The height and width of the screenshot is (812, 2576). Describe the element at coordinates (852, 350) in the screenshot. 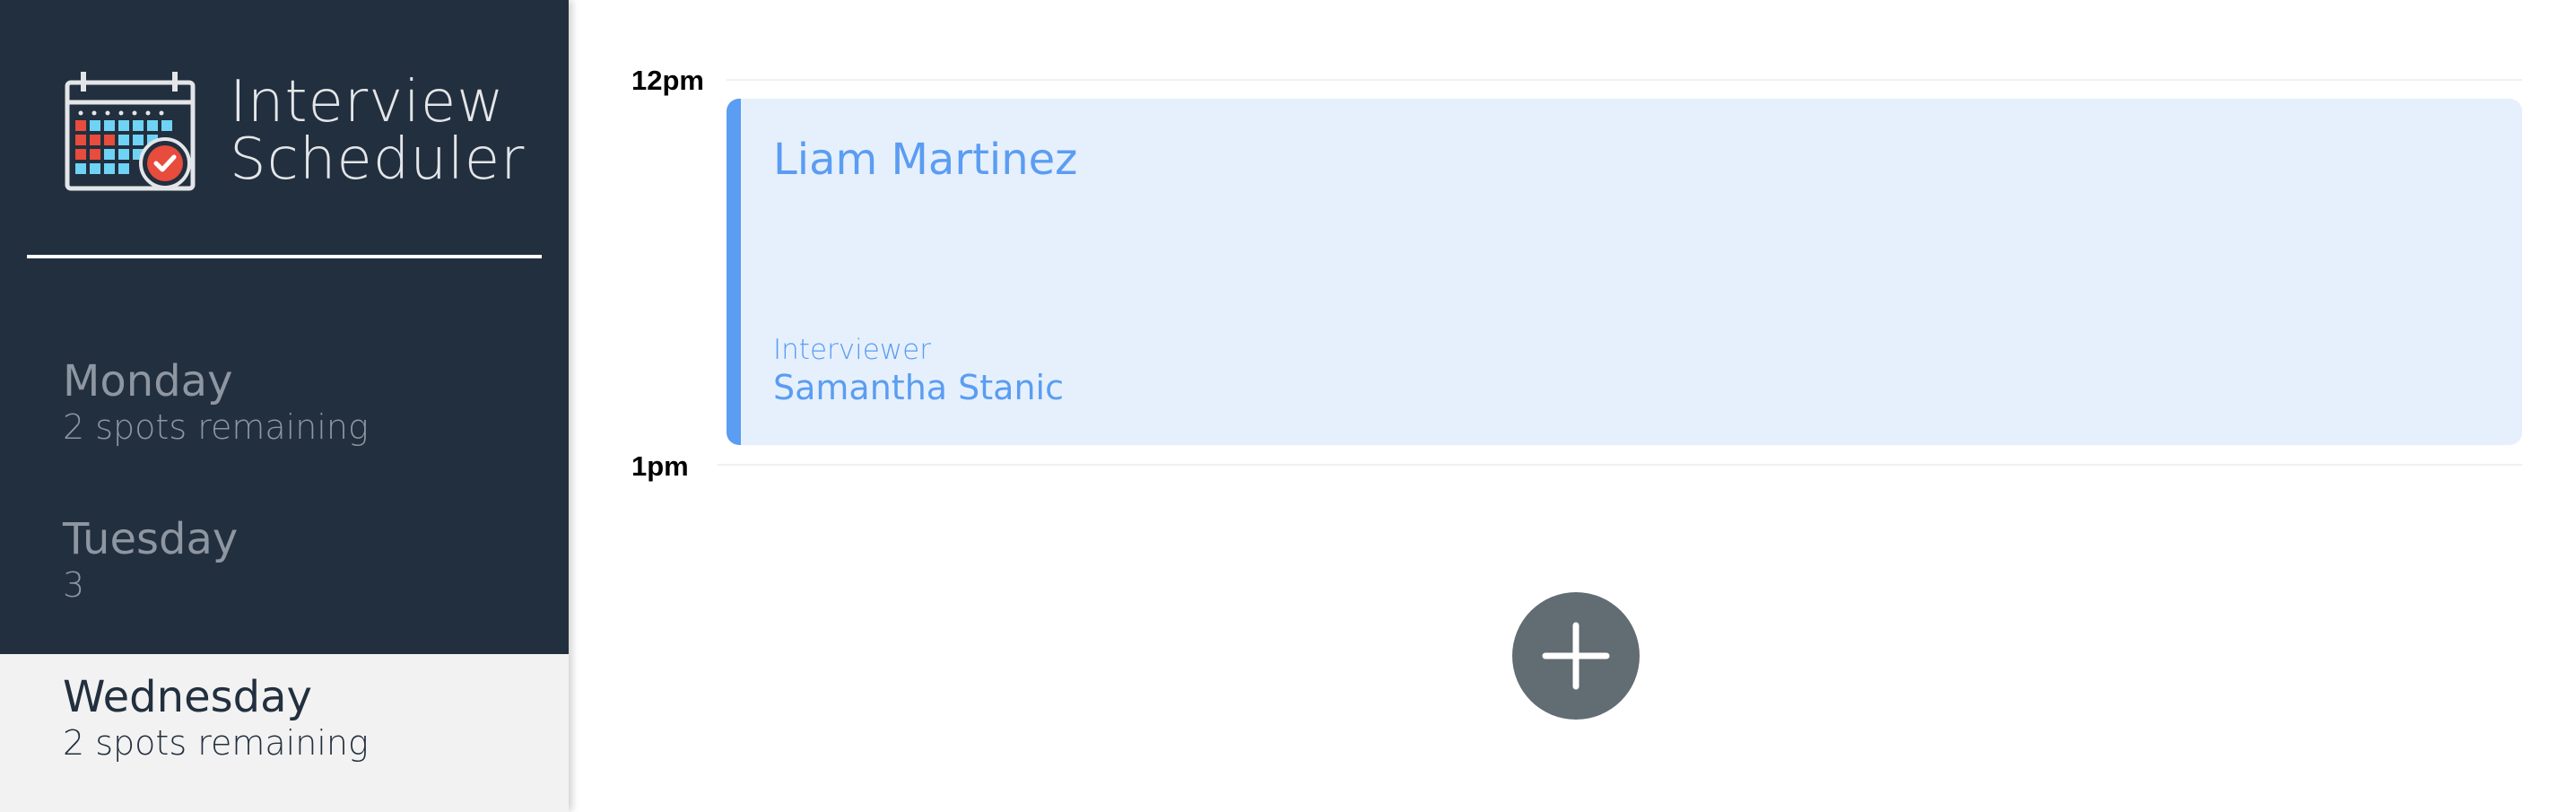

I see `interviewer-label: Interviewer` at that location.